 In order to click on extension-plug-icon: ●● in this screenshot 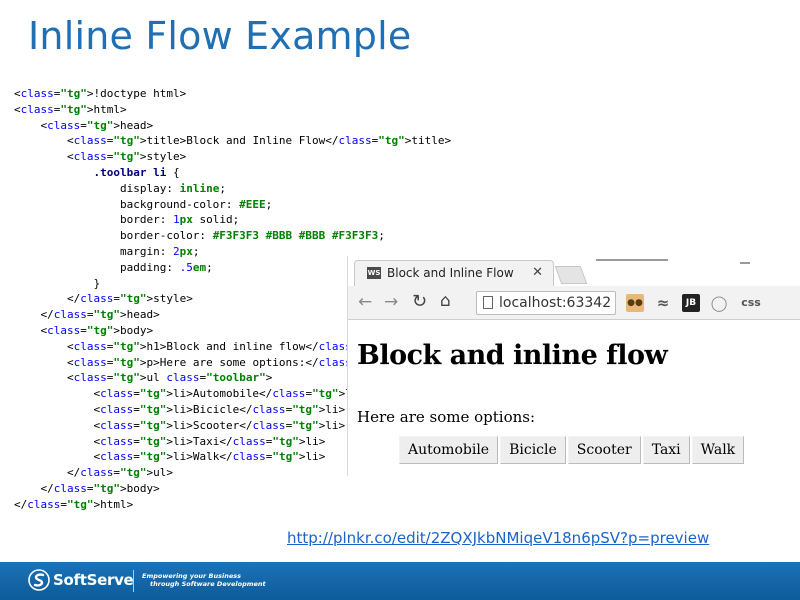, I will do `click(635, 303)`.